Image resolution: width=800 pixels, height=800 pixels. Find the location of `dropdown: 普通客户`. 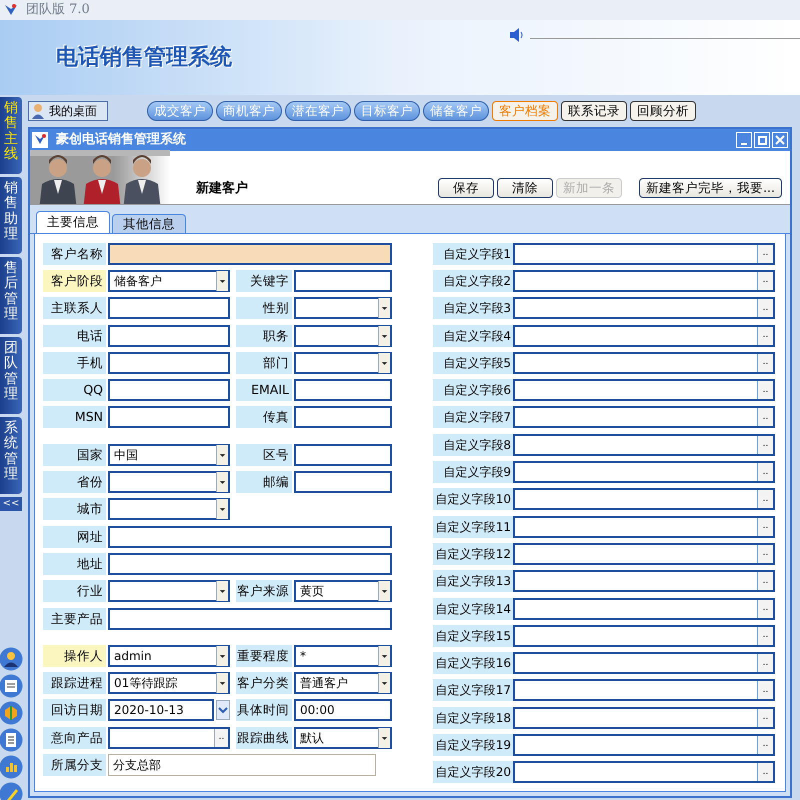

dropdown: 普通客户 is located at coordinates (343, 683).